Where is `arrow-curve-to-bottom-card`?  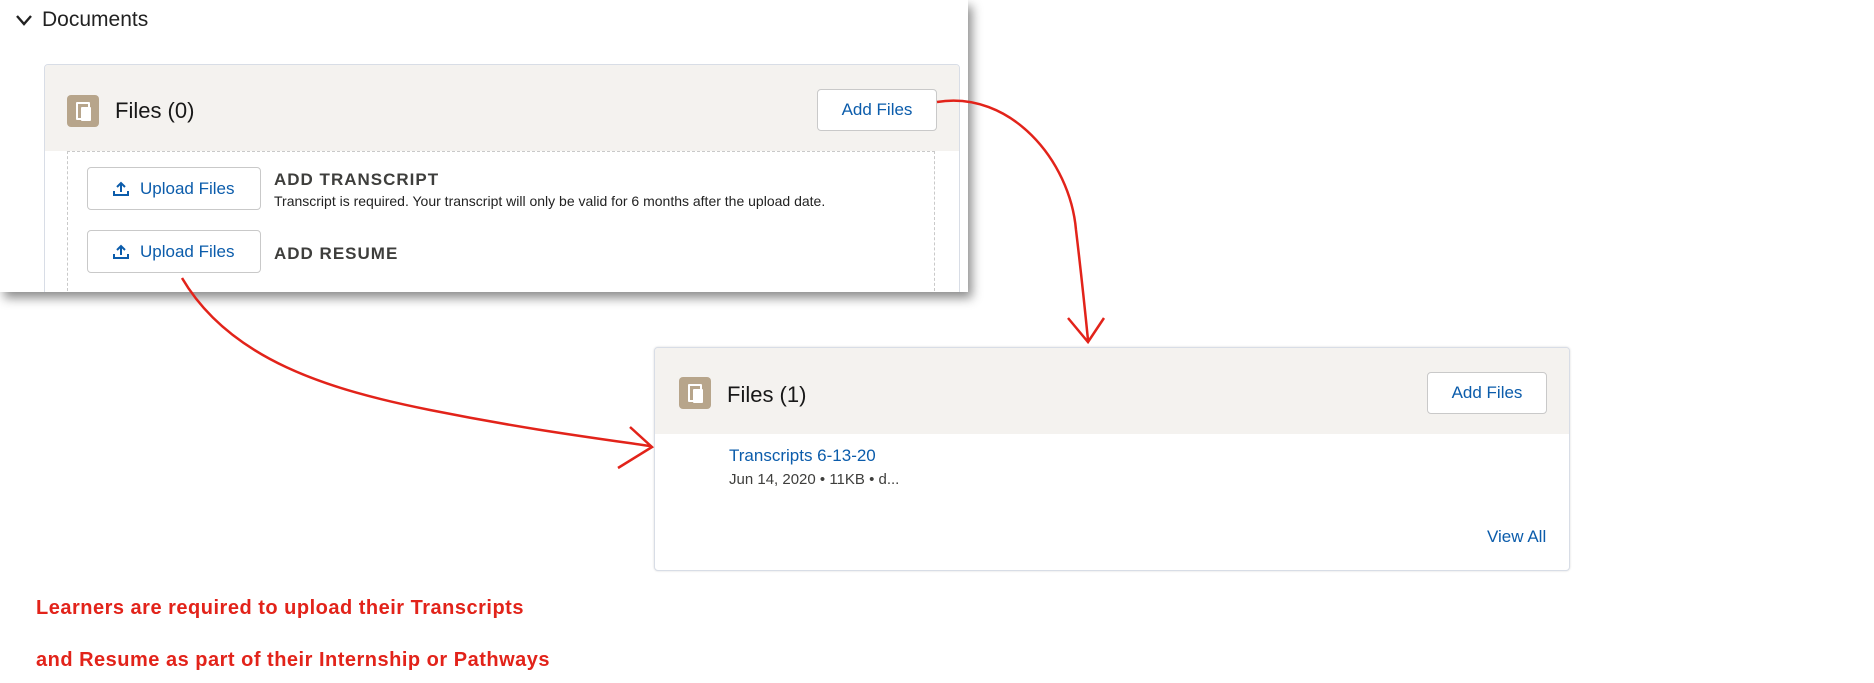
arrow-curve-to-bottom-card is located at coordinates (1013, 220).